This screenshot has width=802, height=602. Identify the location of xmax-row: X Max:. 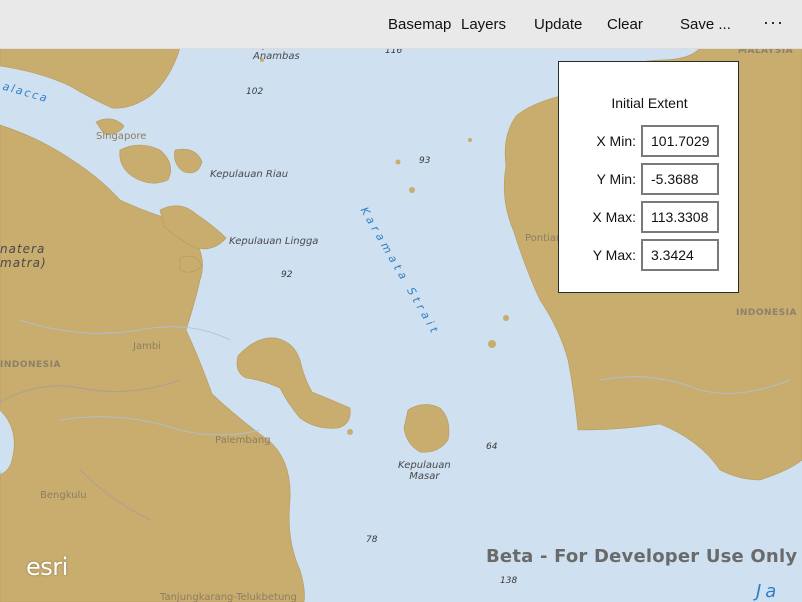
(649, 217).